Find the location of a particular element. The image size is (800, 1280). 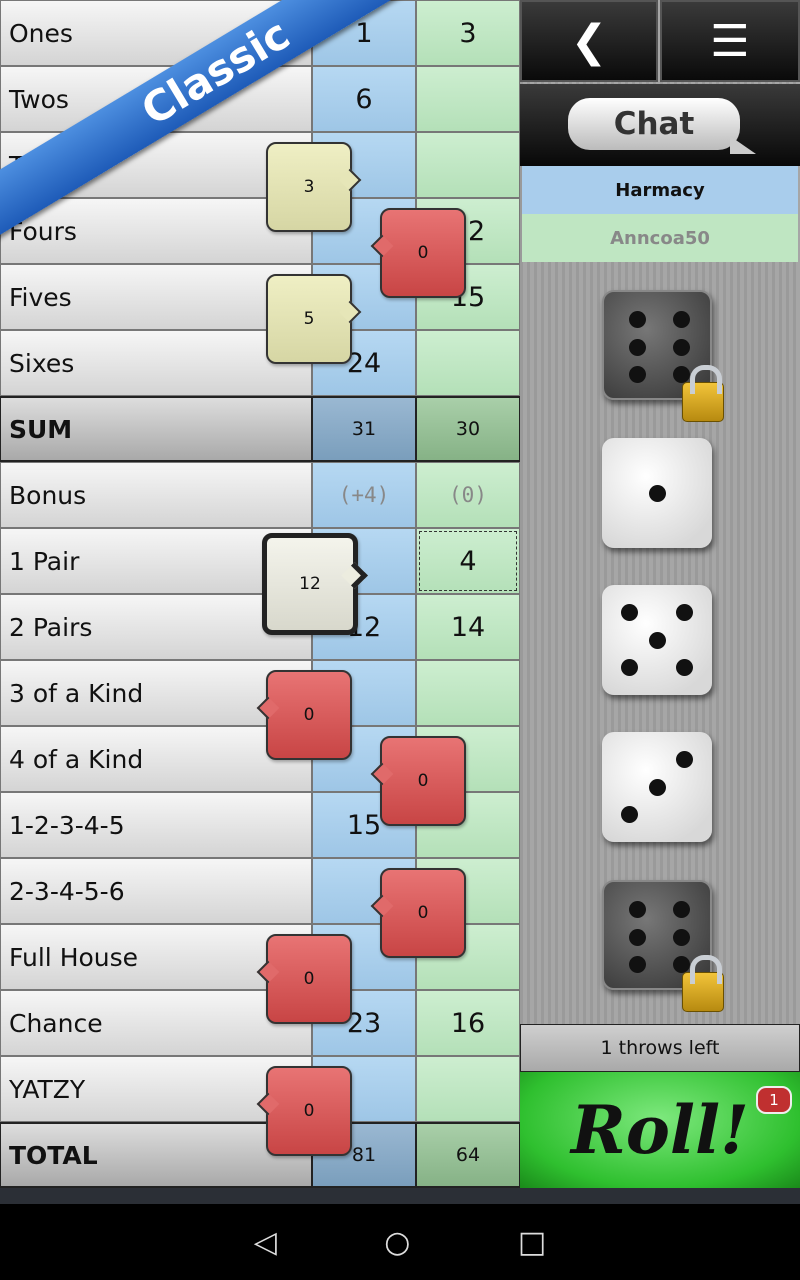

roll-badge: 1 is located at coordinates (774, 1100).